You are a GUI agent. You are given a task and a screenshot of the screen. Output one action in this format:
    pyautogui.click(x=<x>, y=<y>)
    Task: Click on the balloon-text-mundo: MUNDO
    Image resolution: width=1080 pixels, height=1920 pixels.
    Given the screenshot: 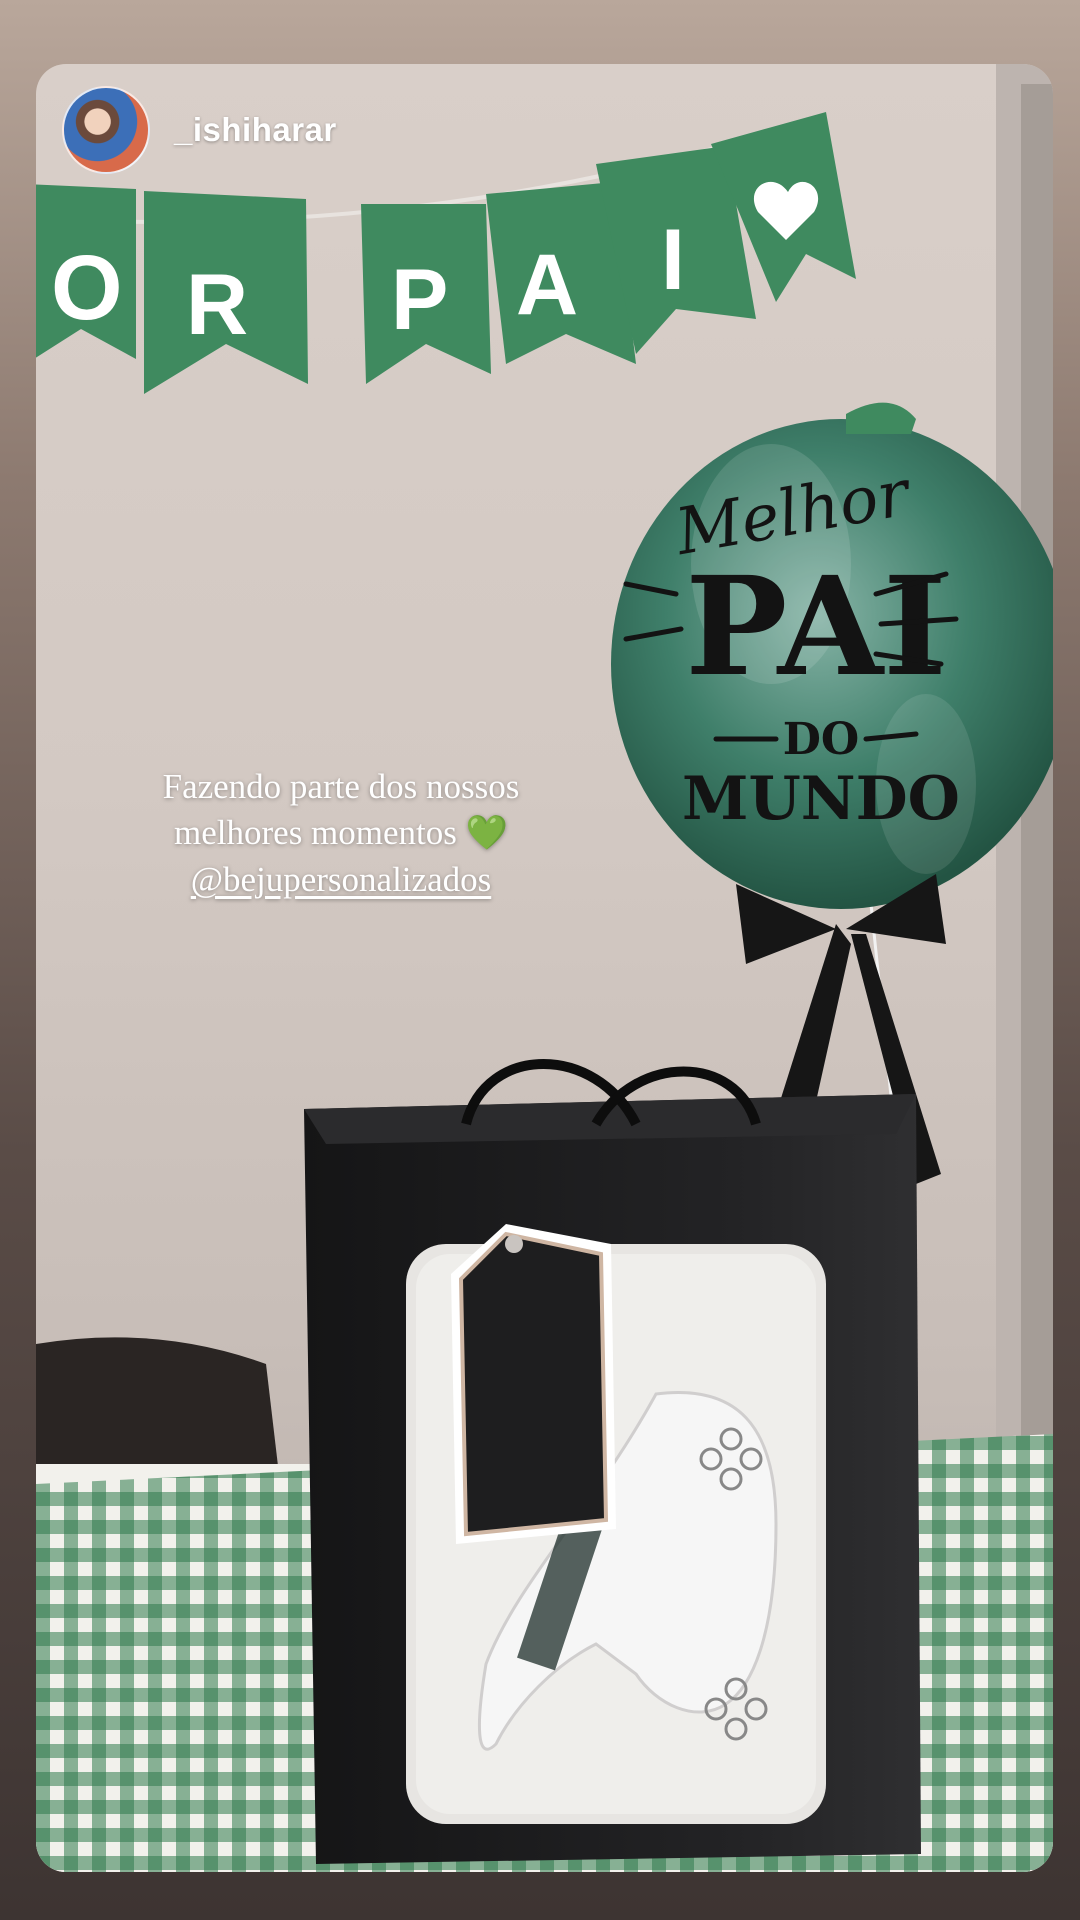 What is the action you would take?
    pyautogui.click(x=821, y=799)
    